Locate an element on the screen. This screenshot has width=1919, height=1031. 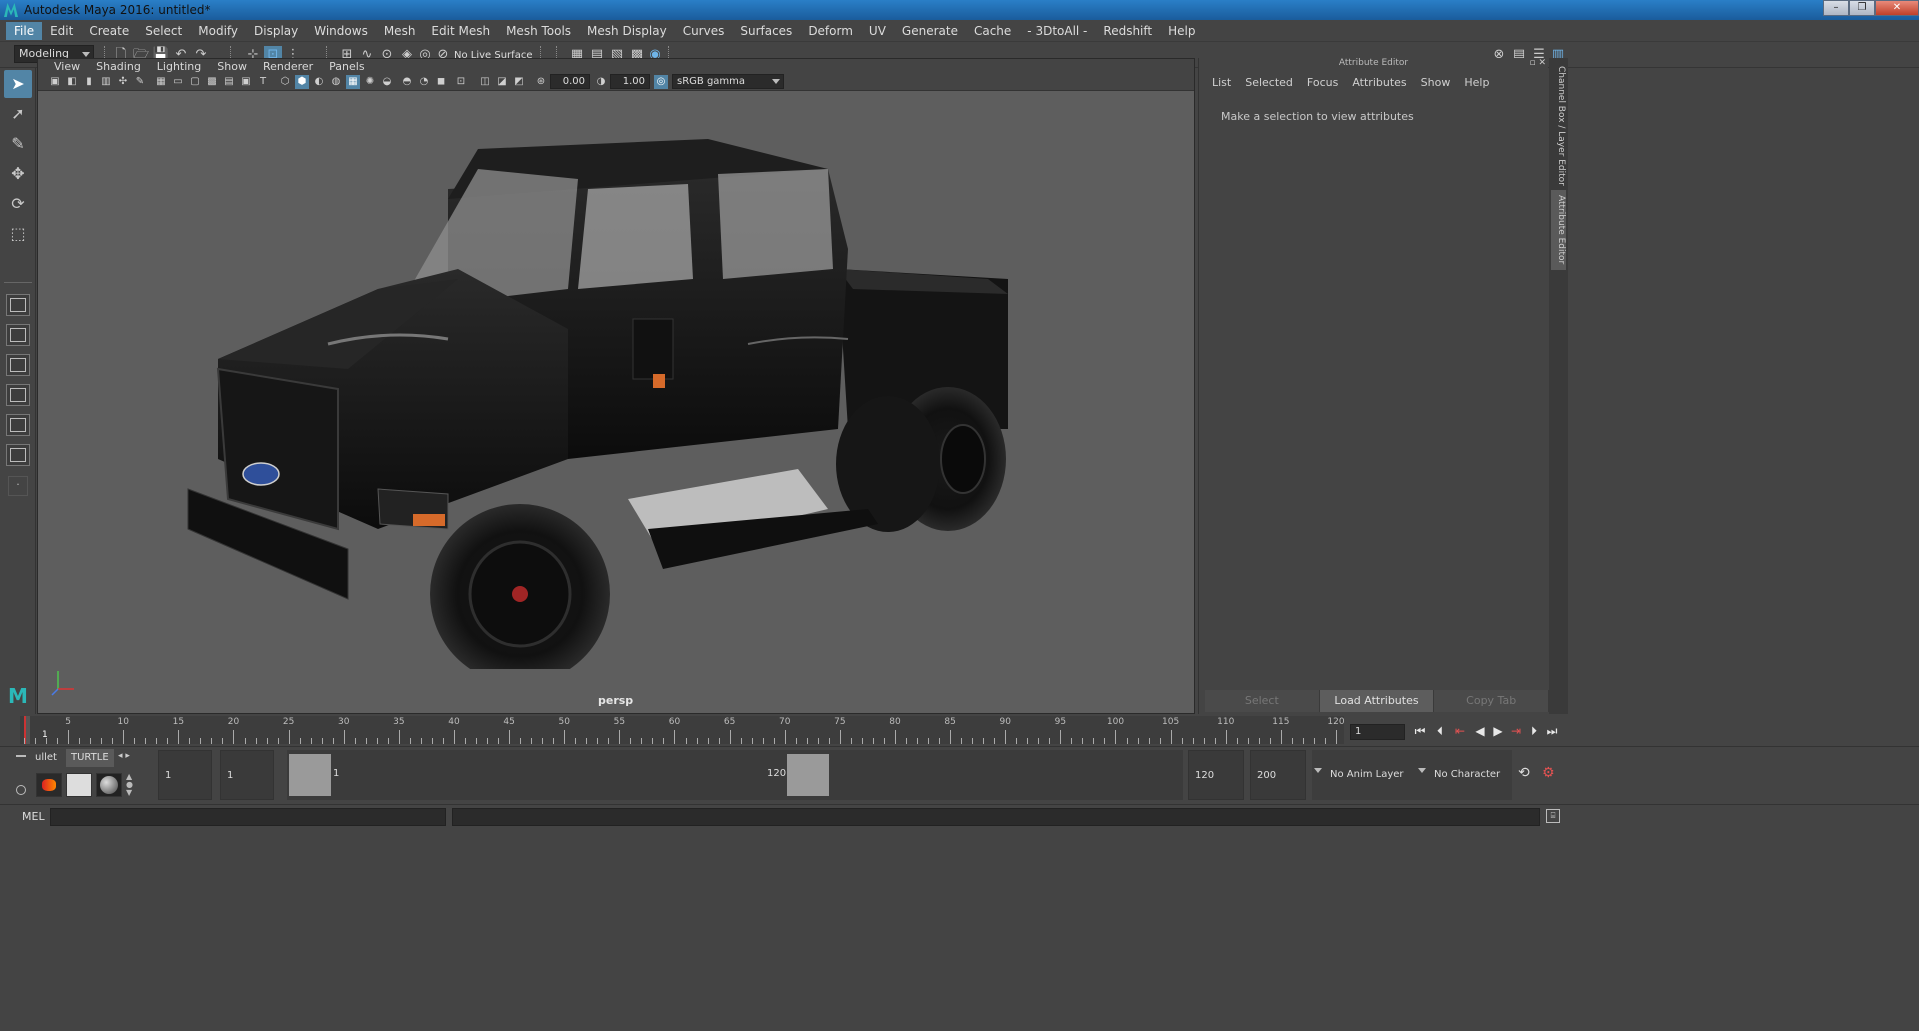
menu-mesh-tools: Mesh Tools is located at coordinates (538, 31).